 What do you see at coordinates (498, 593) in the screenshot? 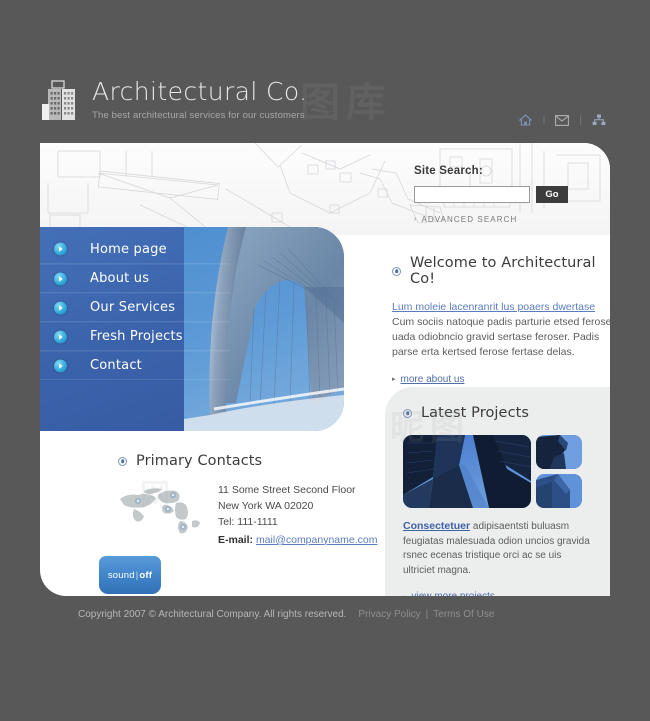
I see `view-more-projects-link: ▸ view more projects` at bounding box center [498, 593].